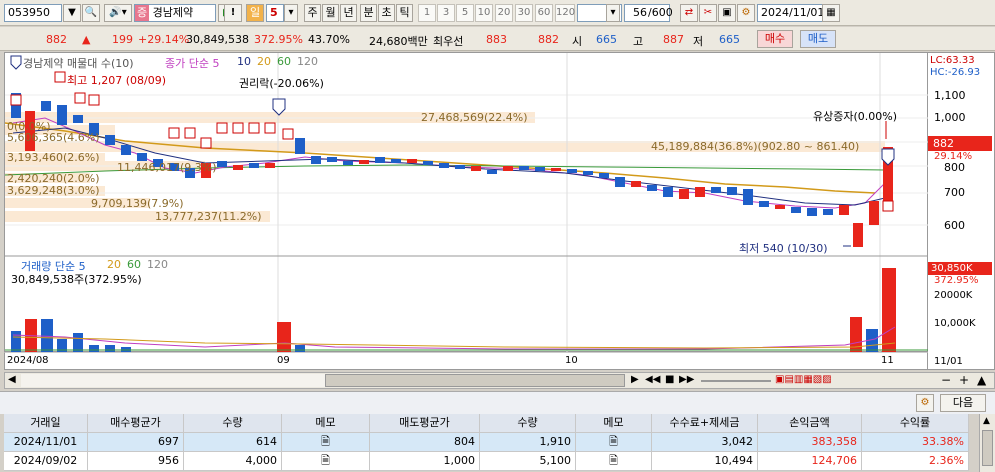 The width and height of the screenshot is (995, 472). Describe the element at coordinates (28, 360) in the screenshot. I see `x-label: 2024/08` at that location.